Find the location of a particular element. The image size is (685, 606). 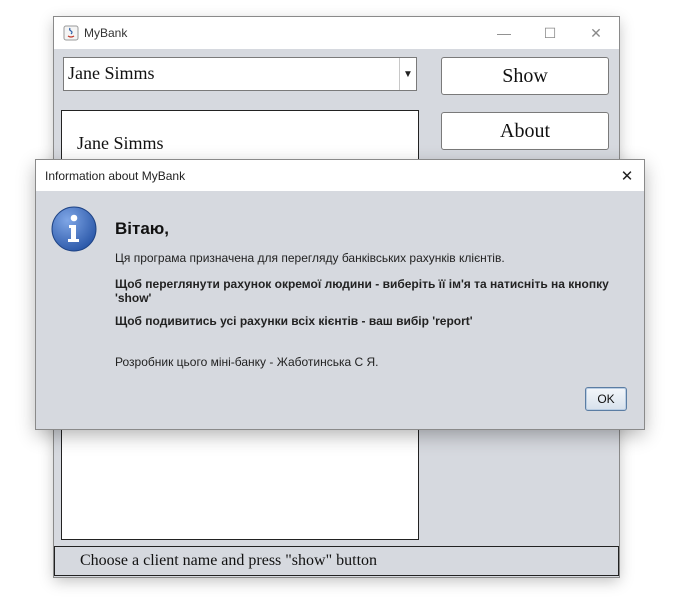

show-button: Show is located at coordinates (525, 76).